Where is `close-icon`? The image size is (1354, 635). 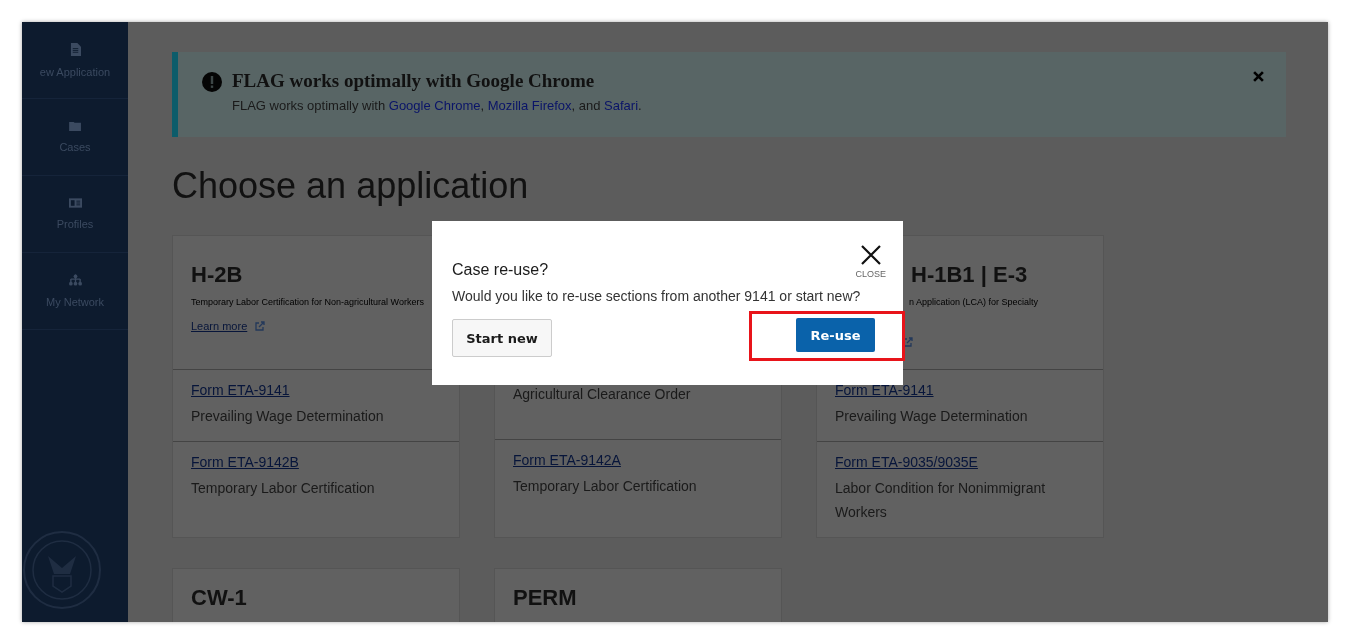 close-icon is located at coordinates (870, 255).